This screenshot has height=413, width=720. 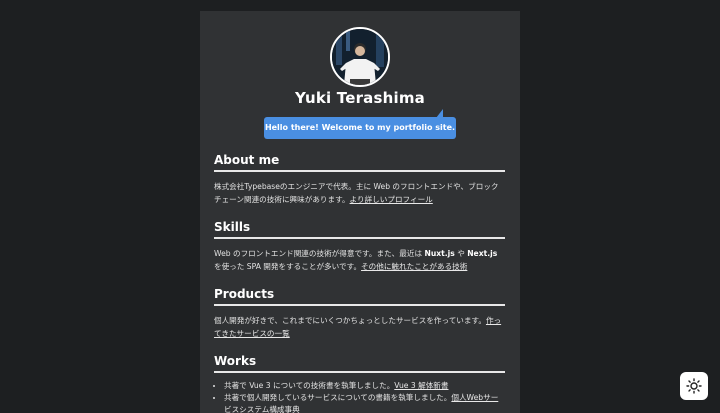 I want to click on avatar, so click(x=360, y=57).